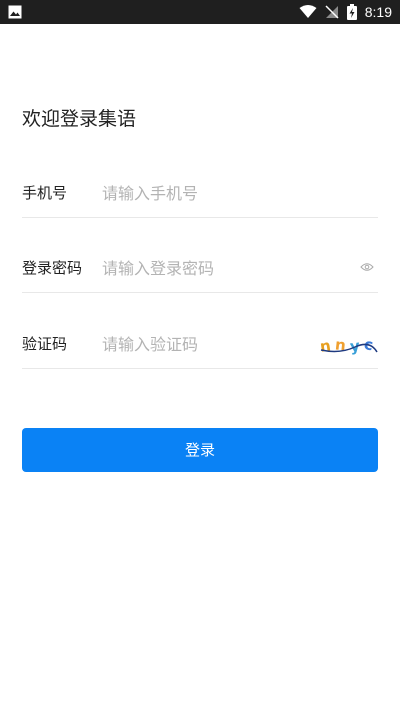 This screenshot has width=400, height=711. What do you see at coordinates (378, 12) in the screenshot?
I see `status-time: 8:19` at bounding box center [378, 12].